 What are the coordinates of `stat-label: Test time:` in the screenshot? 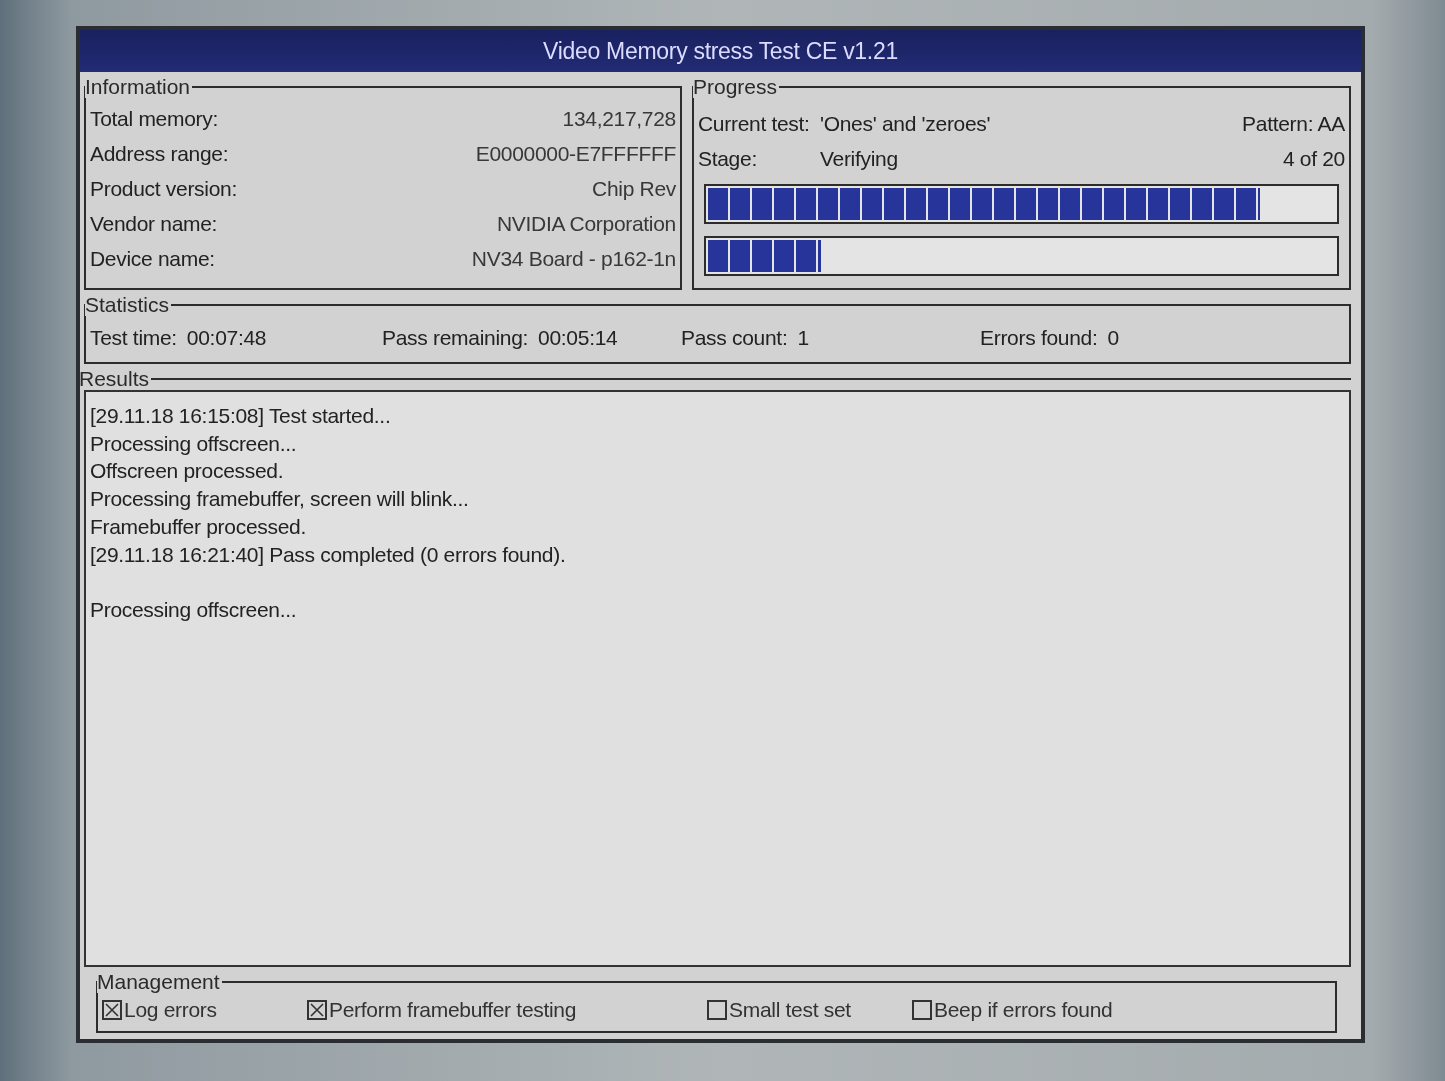 It's located at (133, 338).